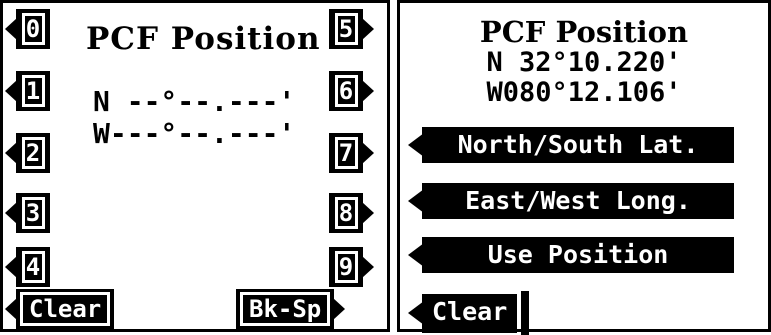  What do you see at coordinates (33, 153) in the screenshot?
I see `key-label: 2` at bounding box center [33, 153].